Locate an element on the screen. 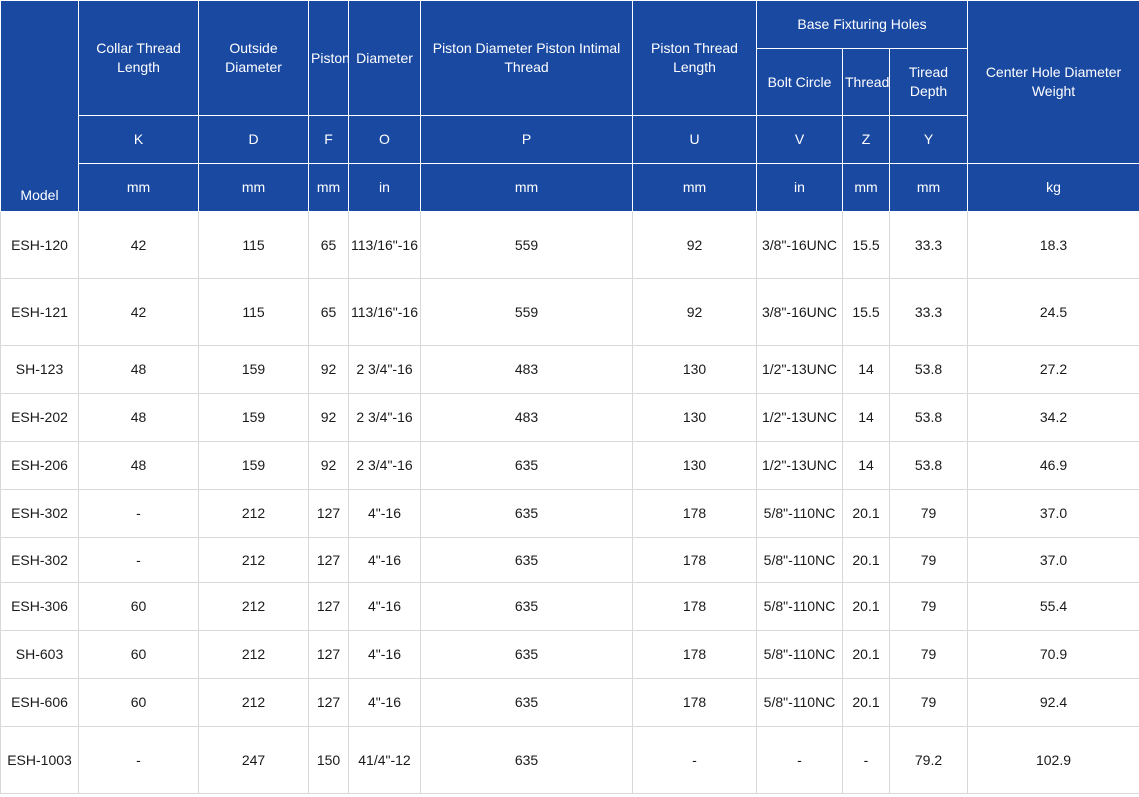 Image resolution: width=1139 pixels, height=797 pixels. header-symbol: K is located at coordinates (138, 139).